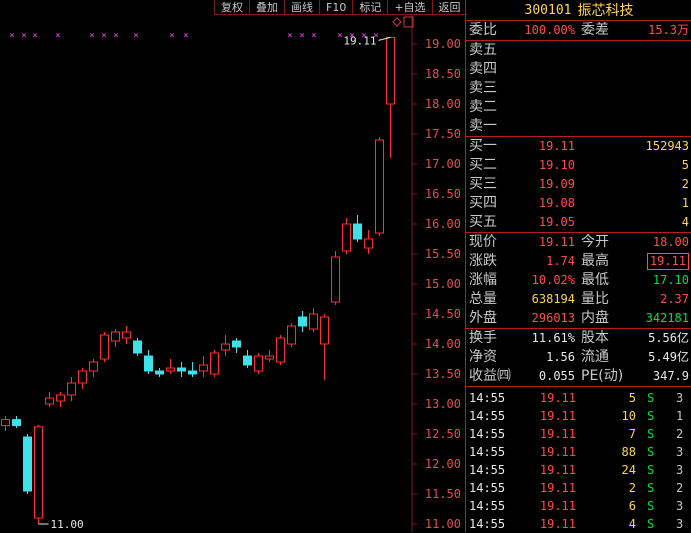 The width and height of the screenshot is (691, 533). What do you see at coordinates (370, 7) in the screenshot?
I see `toolbar-button-4: 标记` at bounding box center [370, 7].